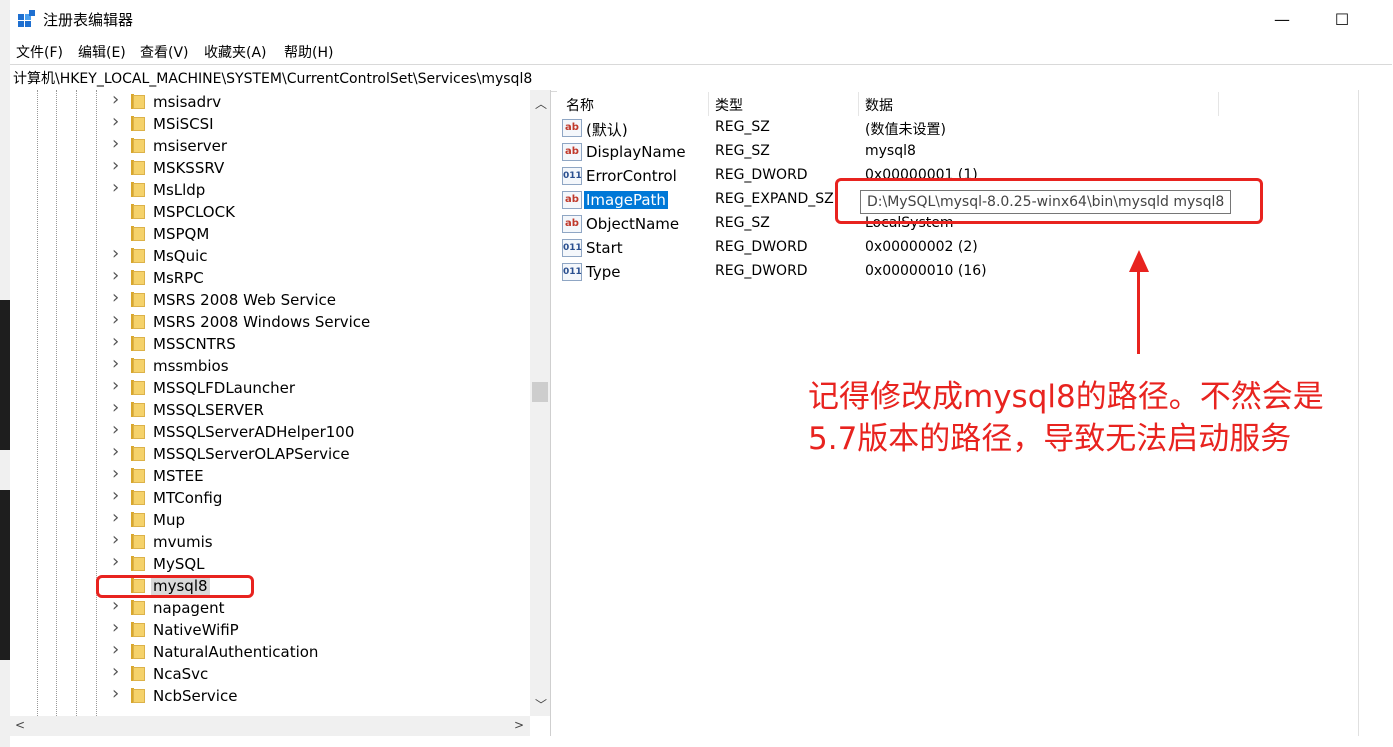 The image size is (1393, 747). Describe the element at coordinates (921, 247) in the screenshot. I see `value-data: 0x00000002 (2)` at that location.